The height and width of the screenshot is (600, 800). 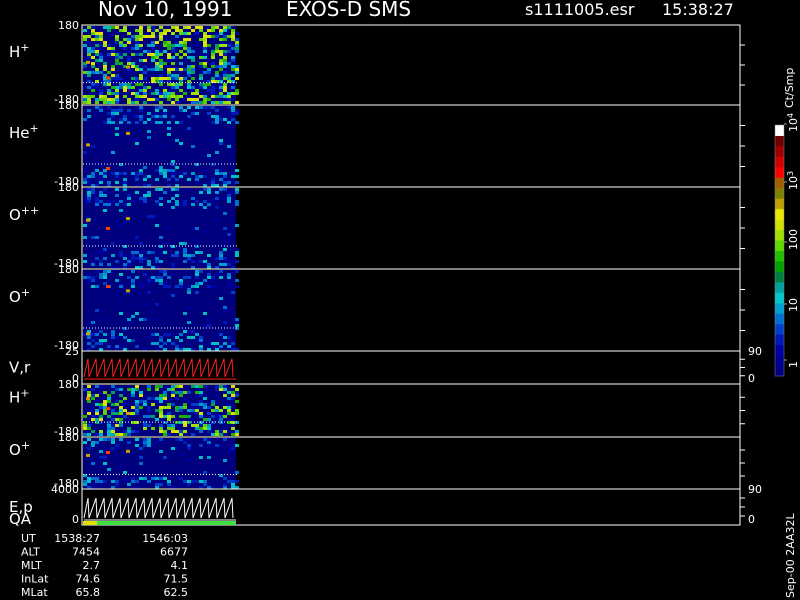 What do you see at coordinates (20, 368) in the screenshot?
I see `panel-label: V,r` at bounding box center [20, 368].